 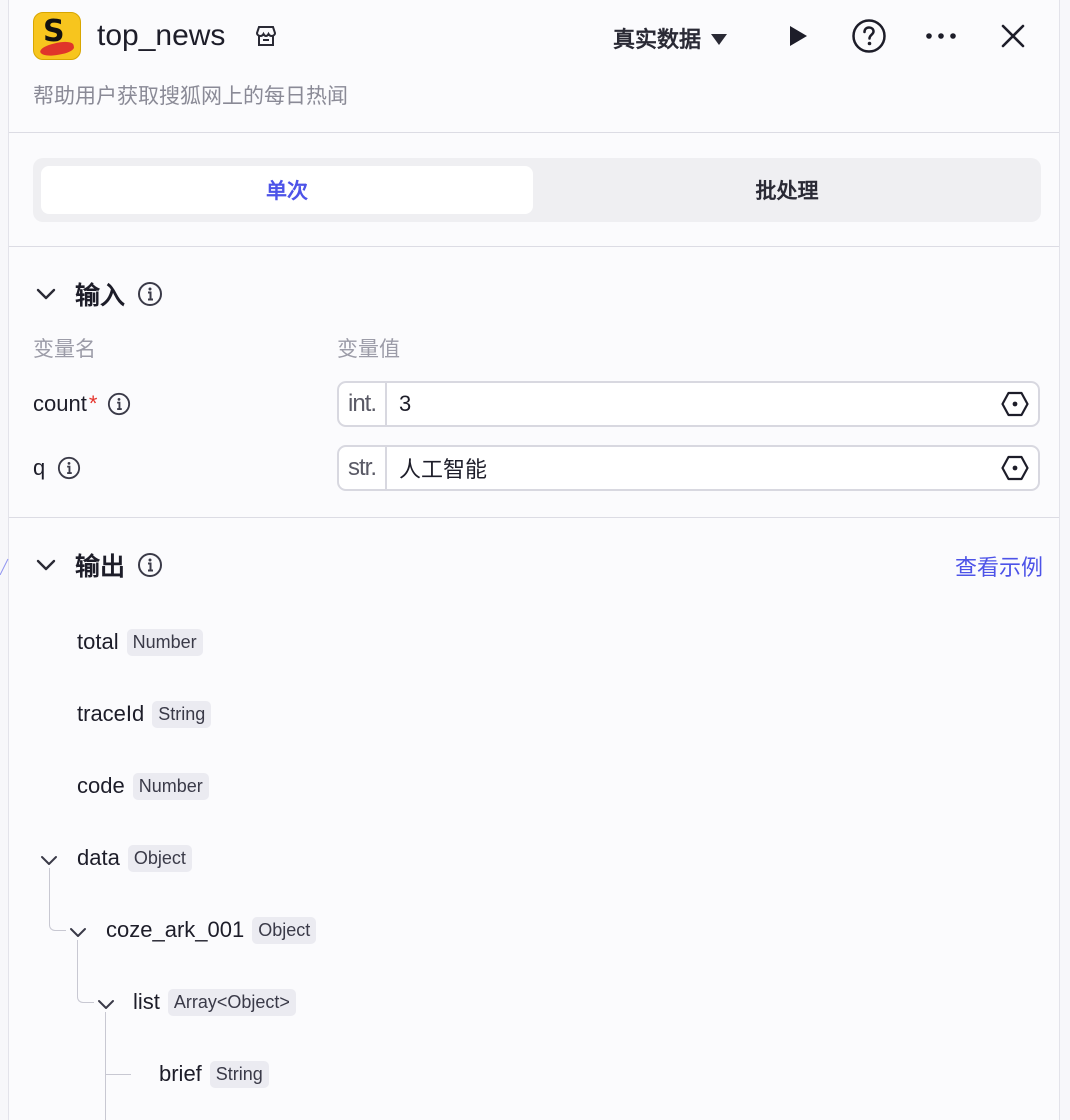 I want to click on close-button, so click(x=1013, y=36).